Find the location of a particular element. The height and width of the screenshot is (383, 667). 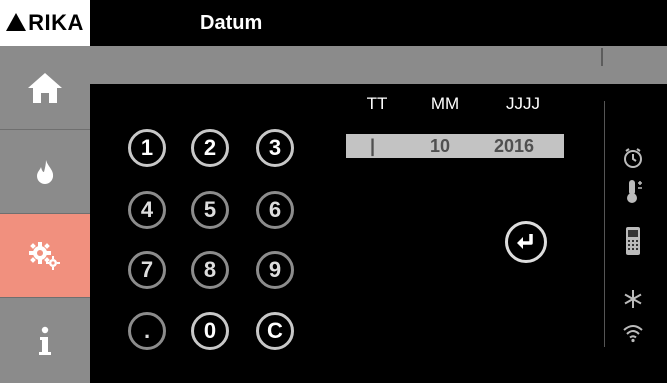

info-icon is located at coordinates (45, 340).